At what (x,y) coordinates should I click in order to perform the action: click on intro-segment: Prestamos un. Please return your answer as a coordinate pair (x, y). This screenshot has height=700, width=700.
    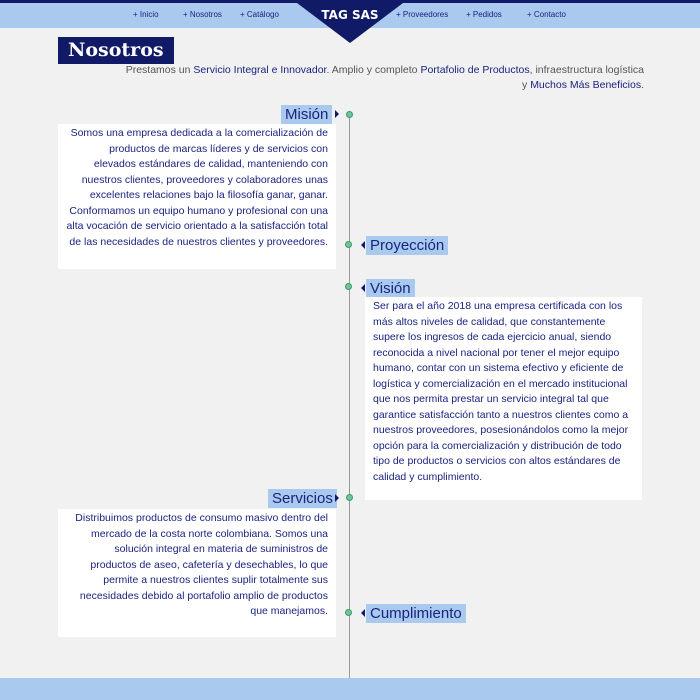
    Looking at the image, I should click on (159, 70).